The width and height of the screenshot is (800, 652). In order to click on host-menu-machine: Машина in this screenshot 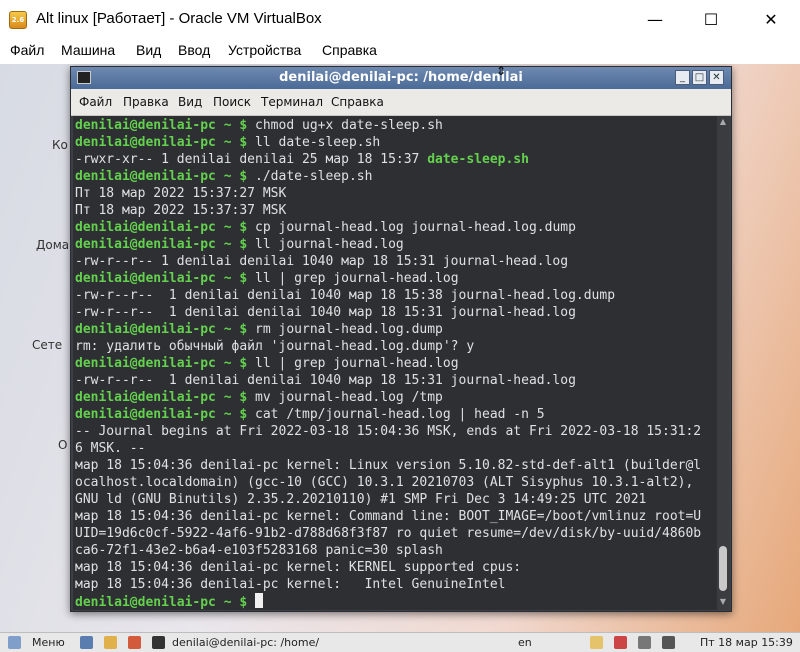, I will do `click(88, 50)`.